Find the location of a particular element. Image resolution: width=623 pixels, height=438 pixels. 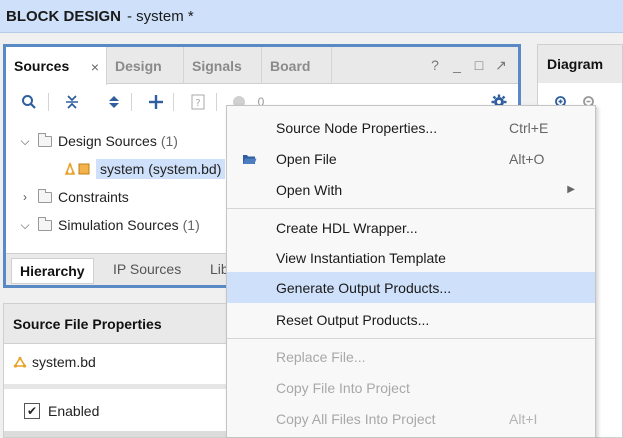

menu-item-label: Copy All Files Into Project is located at coordinates (356, 418).